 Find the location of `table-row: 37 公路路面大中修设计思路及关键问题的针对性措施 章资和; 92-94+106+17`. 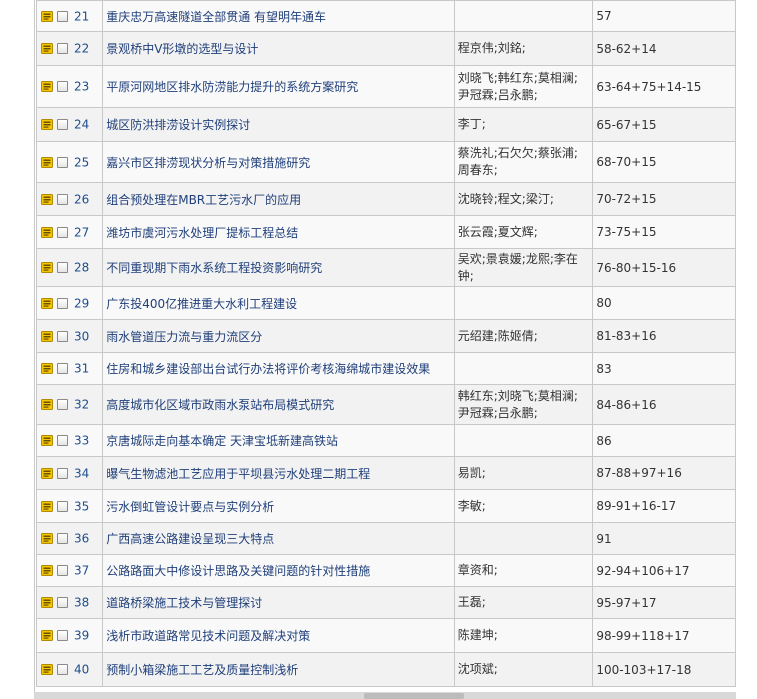

table-row: 37 公路路面大中修设计思路及关键问题的针对性措施 章资和; 92-94+106+17 is located at coordinates (385, 570).